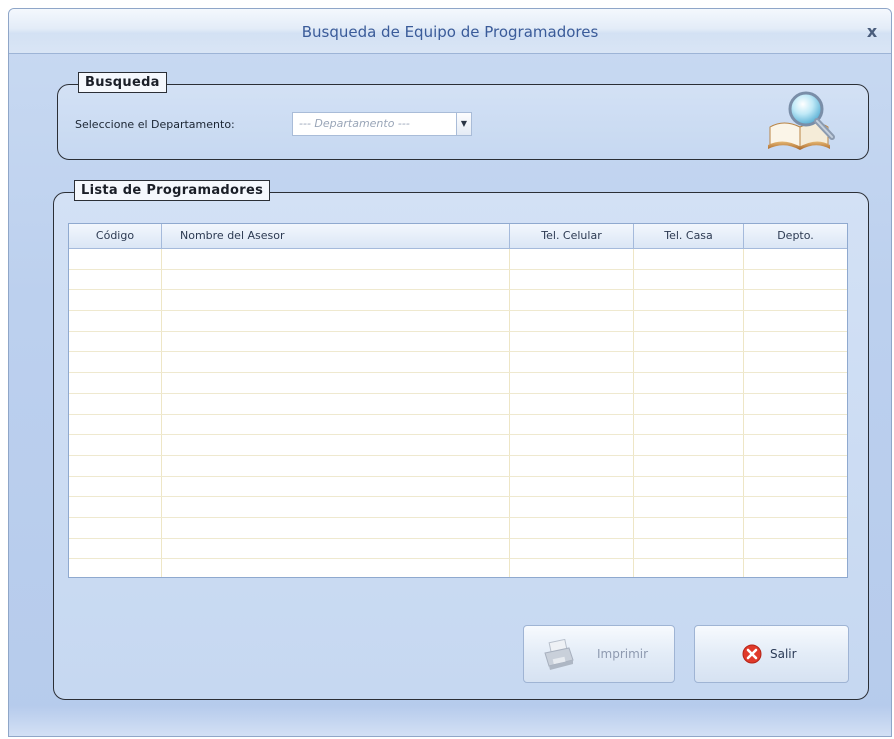  I want to click on title-bar: Busqueda de Equipo de Programadores x, so click(450, 31).